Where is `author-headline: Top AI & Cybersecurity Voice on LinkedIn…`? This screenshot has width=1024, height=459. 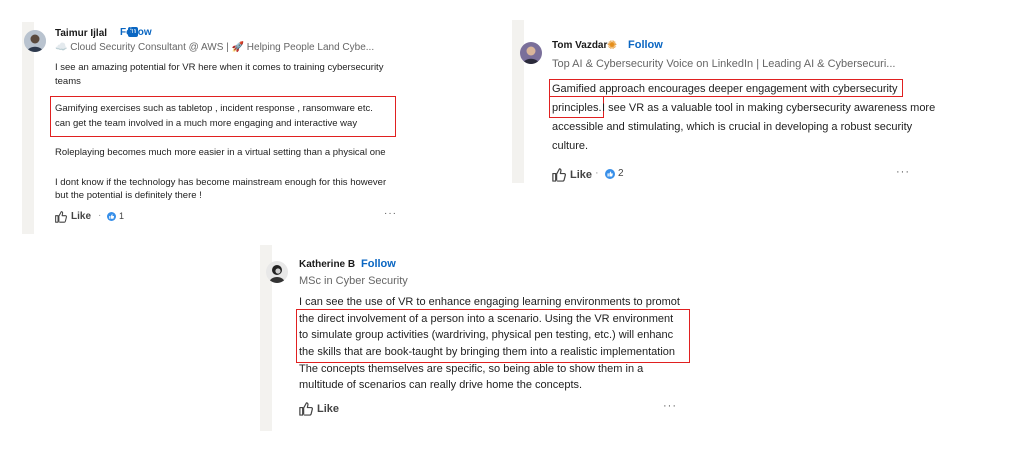
author-headline: Top AI & Cybersecurity Voice on LinkedIn… is located at coordinates (724, 64).